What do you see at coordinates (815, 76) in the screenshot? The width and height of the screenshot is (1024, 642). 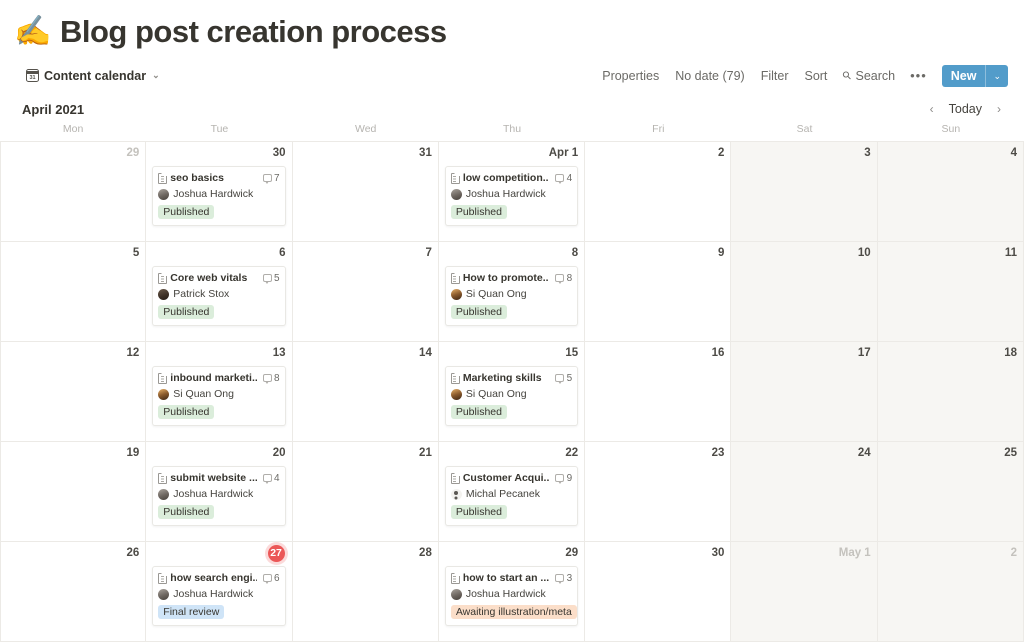 I see `sort-button: Sort` at bounding box center [815, 76].